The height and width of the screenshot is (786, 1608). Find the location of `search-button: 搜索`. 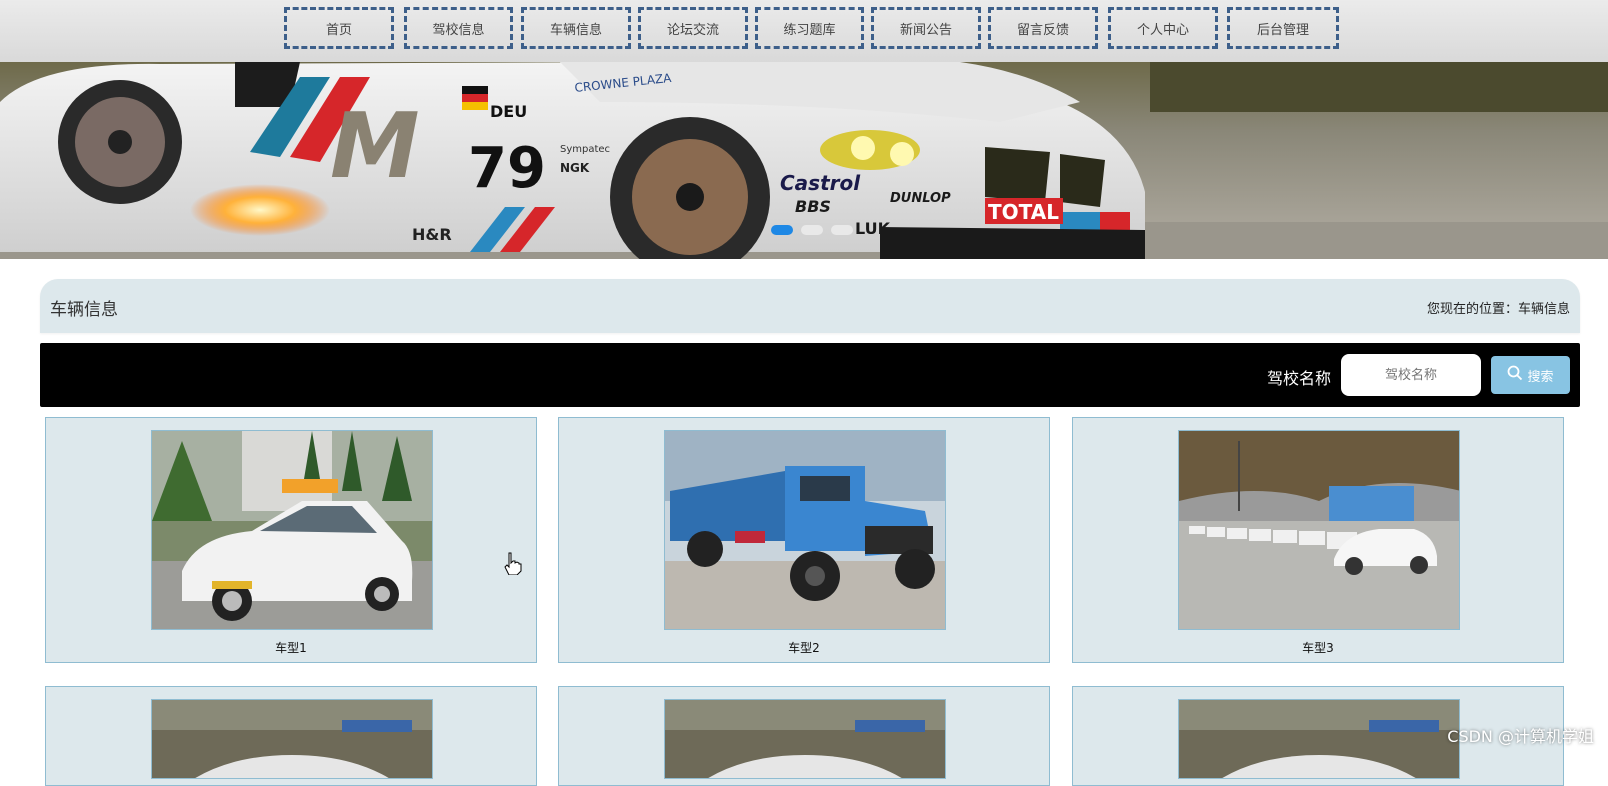

search-button: 搜索 is located at coordinates (1530, 375).